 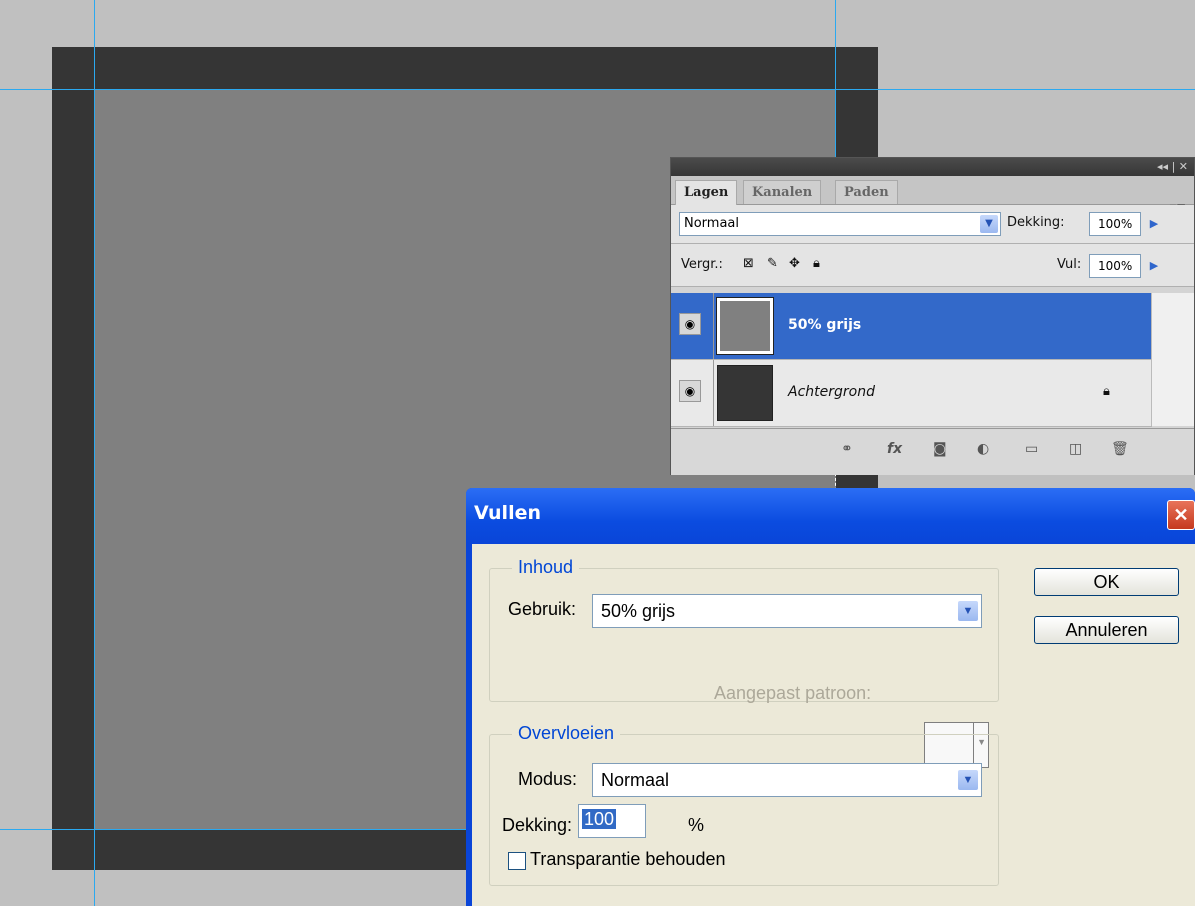 What do you see at coordinates (847, 449) in the screenshot?
I see `link-icon: ⚭` at bounding box center [847, 449].